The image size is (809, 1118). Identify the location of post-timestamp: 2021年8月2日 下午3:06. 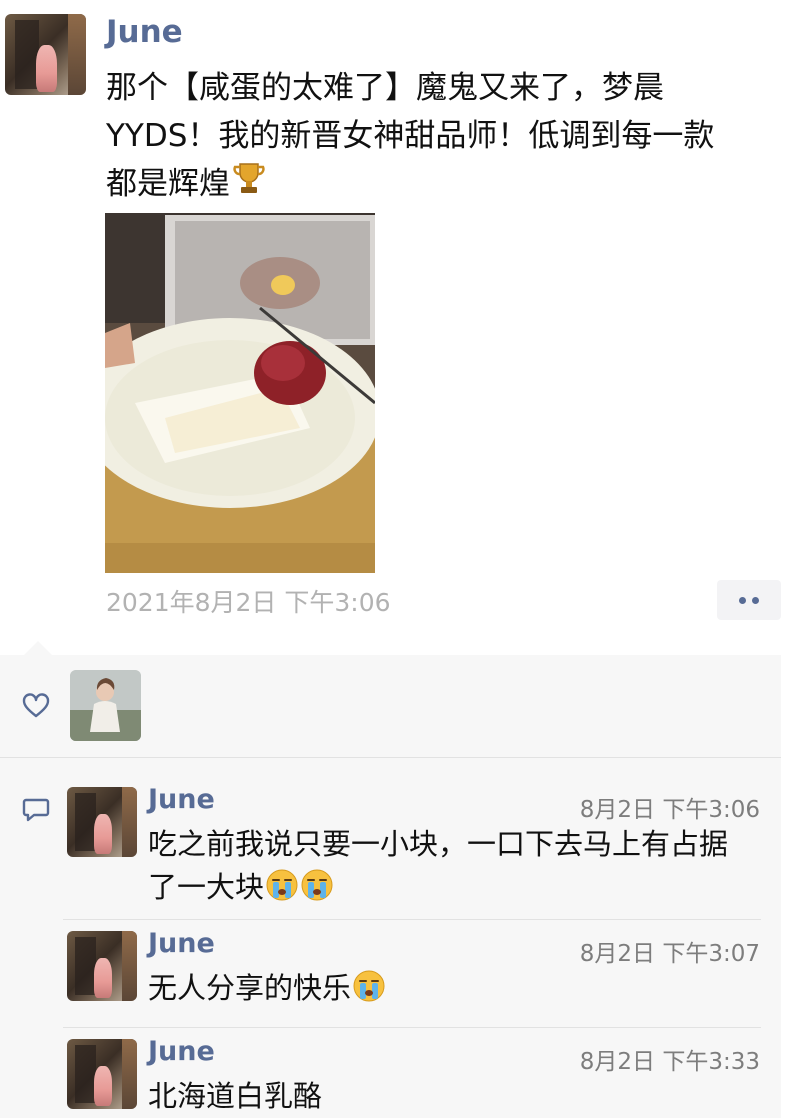
(248, 602).